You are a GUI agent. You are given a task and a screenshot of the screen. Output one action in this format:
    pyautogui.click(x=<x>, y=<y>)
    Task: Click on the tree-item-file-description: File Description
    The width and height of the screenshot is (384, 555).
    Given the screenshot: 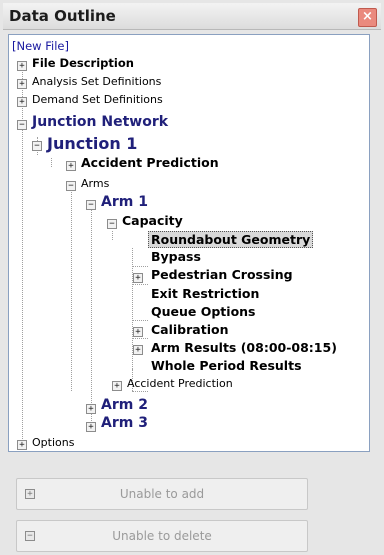 What is the action you would take?
    pyautogui.click(x=83, y=63)
    